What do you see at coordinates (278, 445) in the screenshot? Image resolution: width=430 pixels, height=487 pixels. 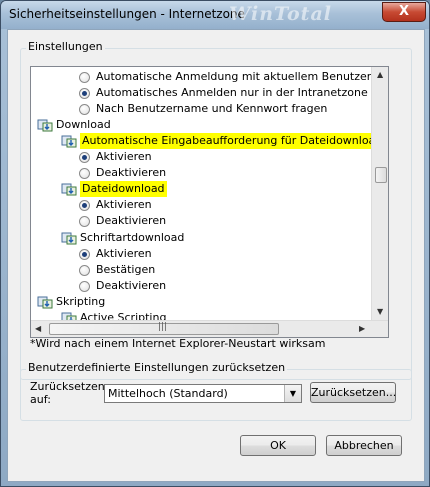 I see `ok-button: OK` at bounding box center [278, 445].